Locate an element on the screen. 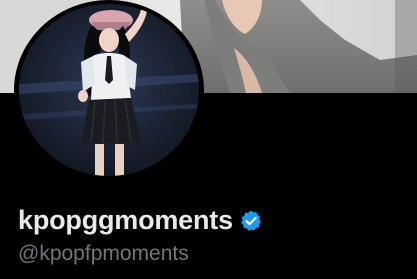 This screenshot has width=417, height=279. verified-badge-icon is located at coordinates (251, 221).